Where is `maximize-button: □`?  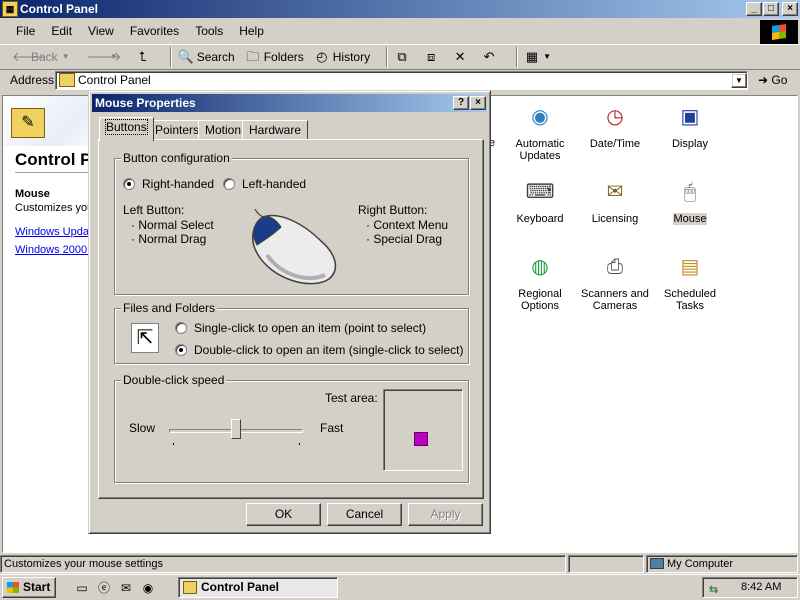 maximize-button: □ is located at coordinates (771, 9).